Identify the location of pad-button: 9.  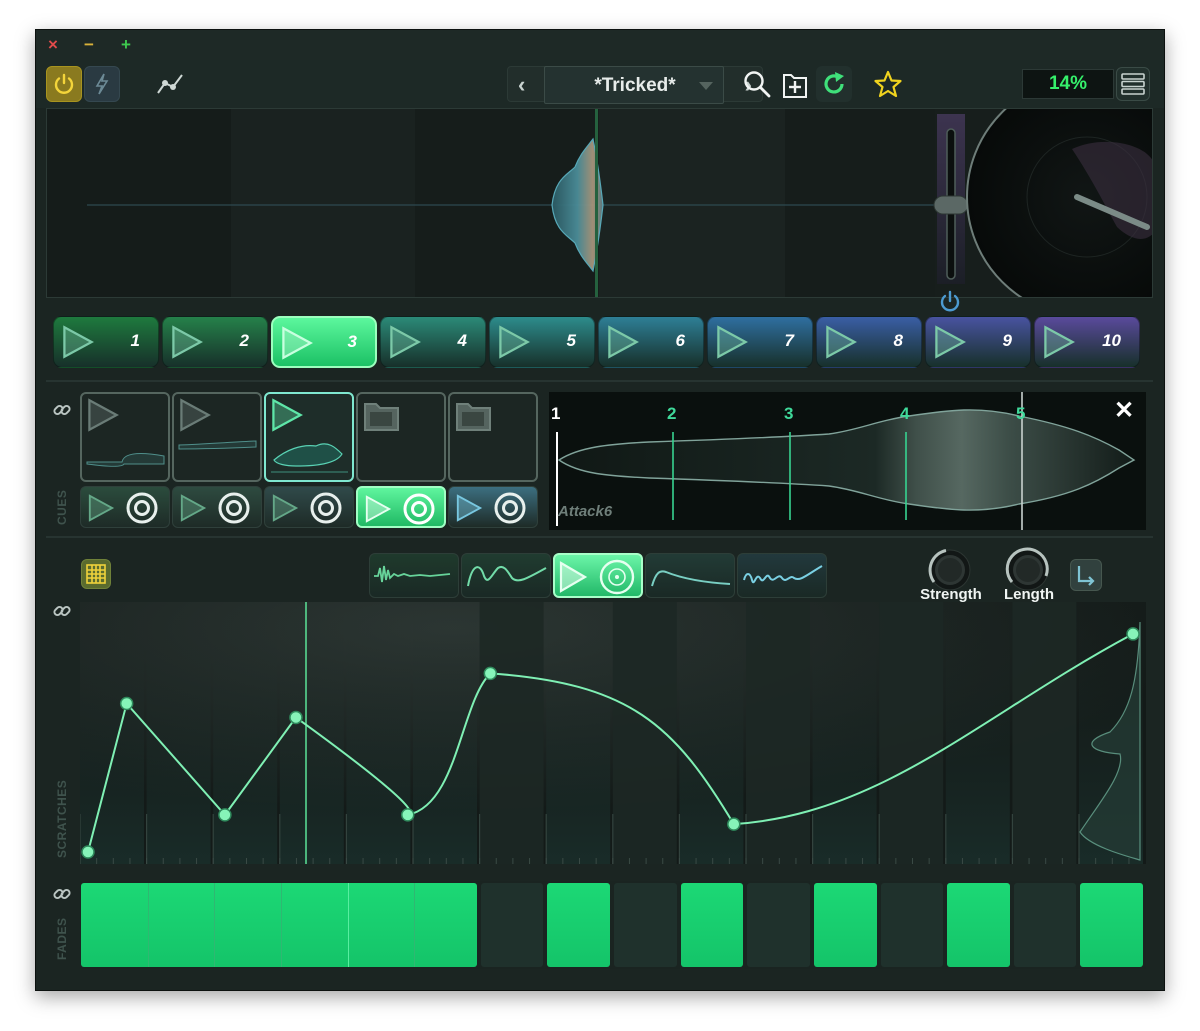
(978, 342).